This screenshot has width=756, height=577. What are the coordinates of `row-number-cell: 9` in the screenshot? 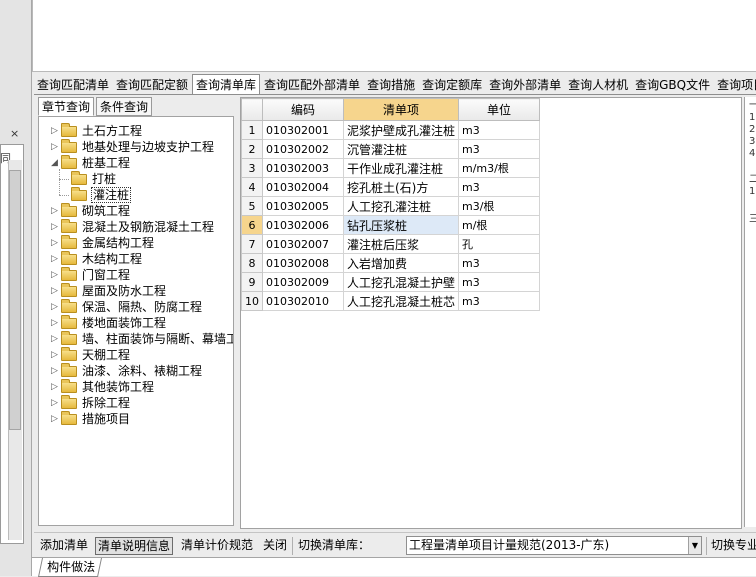 It's located at (252, 282).